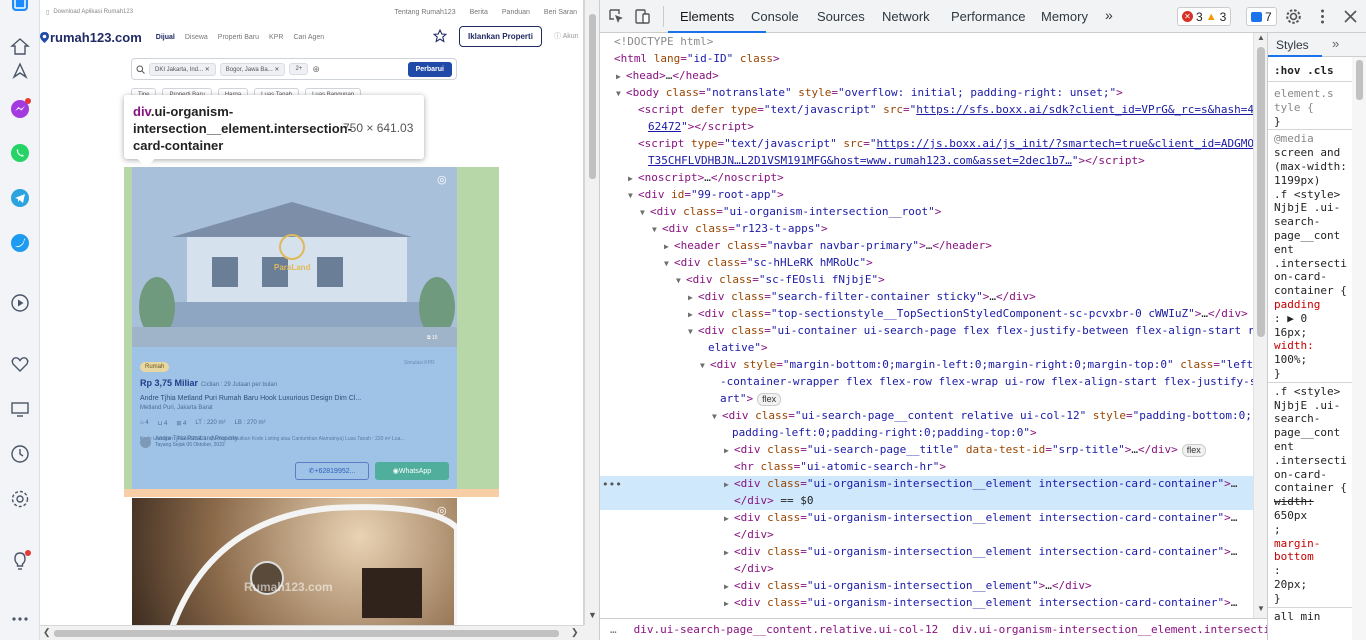  Describe the element at coordinates (616, 16) in the screenshot. I see `inspect-element-icon` at that location.